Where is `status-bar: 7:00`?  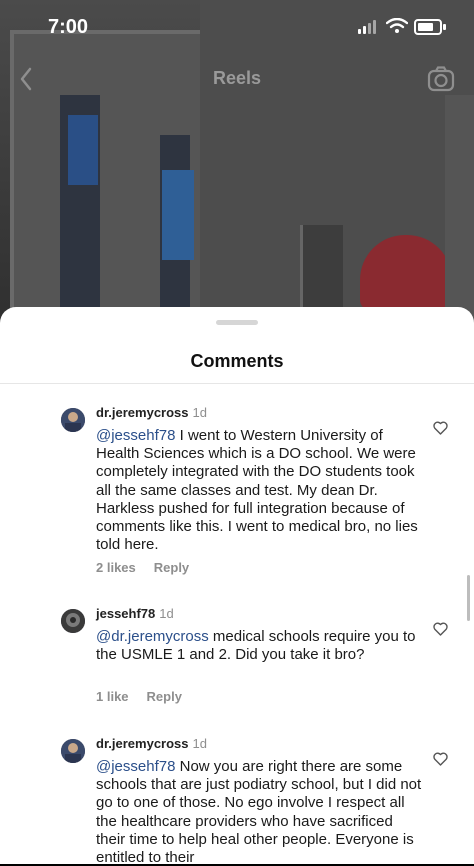
status-bar: 7:00 is located at coordinates (237, 26).